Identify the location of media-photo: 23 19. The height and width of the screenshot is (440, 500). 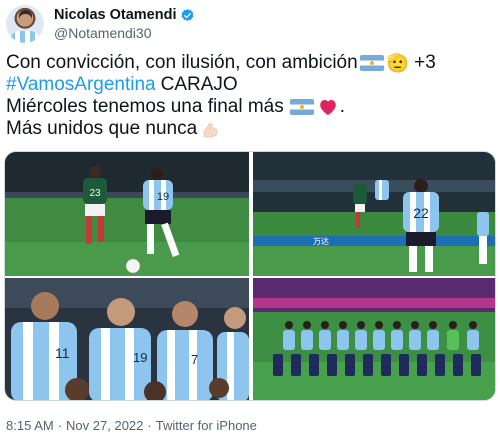
(127, 214).